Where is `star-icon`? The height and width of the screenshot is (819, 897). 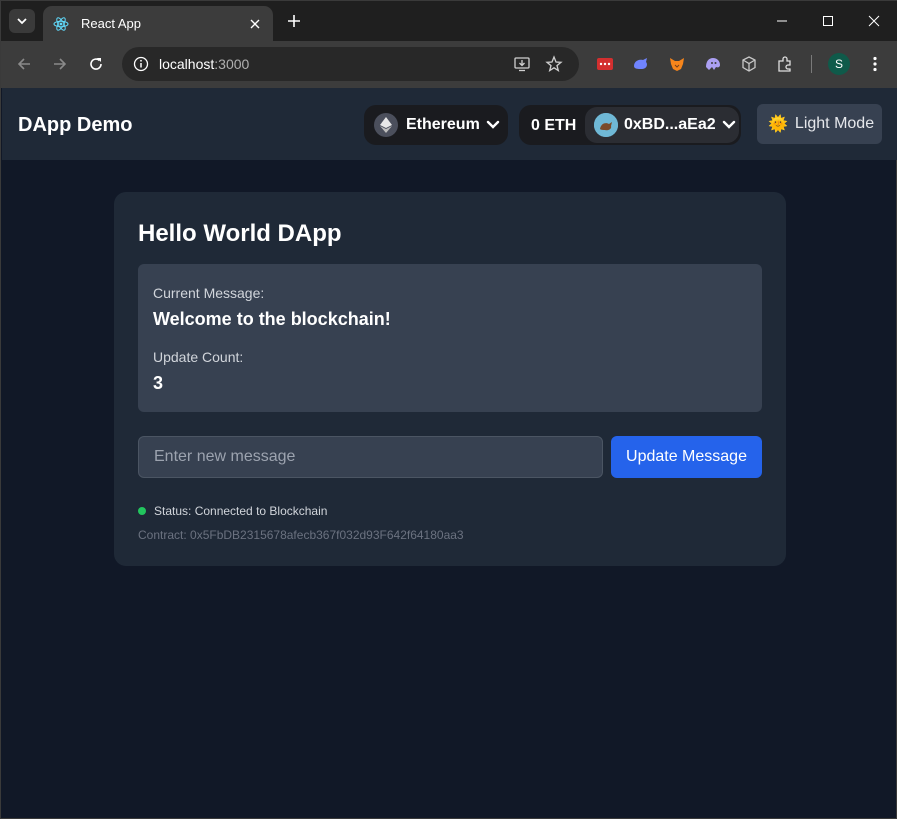
star-icon is located at coordinates (554, 64).